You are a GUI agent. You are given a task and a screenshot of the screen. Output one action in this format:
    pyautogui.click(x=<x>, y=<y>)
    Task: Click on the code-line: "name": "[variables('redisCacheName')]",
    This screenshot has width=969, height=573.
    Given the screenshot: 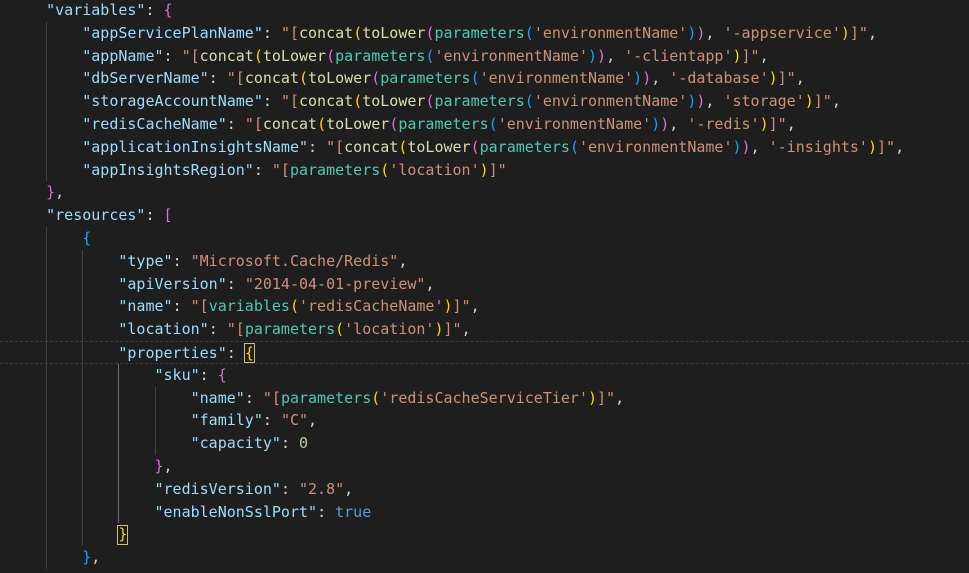 What is the action you would take?
    pyautogui.click(x=244, y=306)
    